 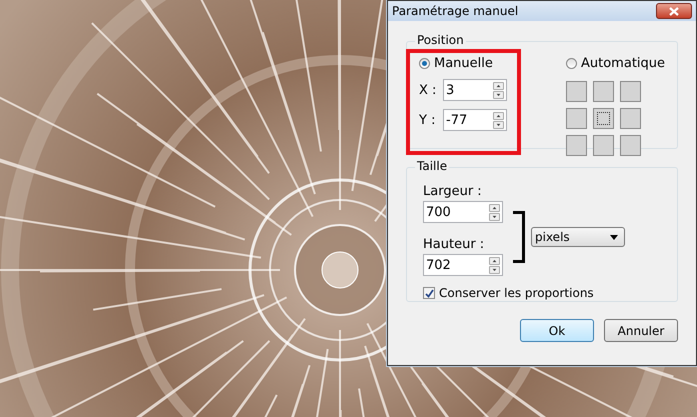 I want to click on anchor-button, so click(x=603, y=118).